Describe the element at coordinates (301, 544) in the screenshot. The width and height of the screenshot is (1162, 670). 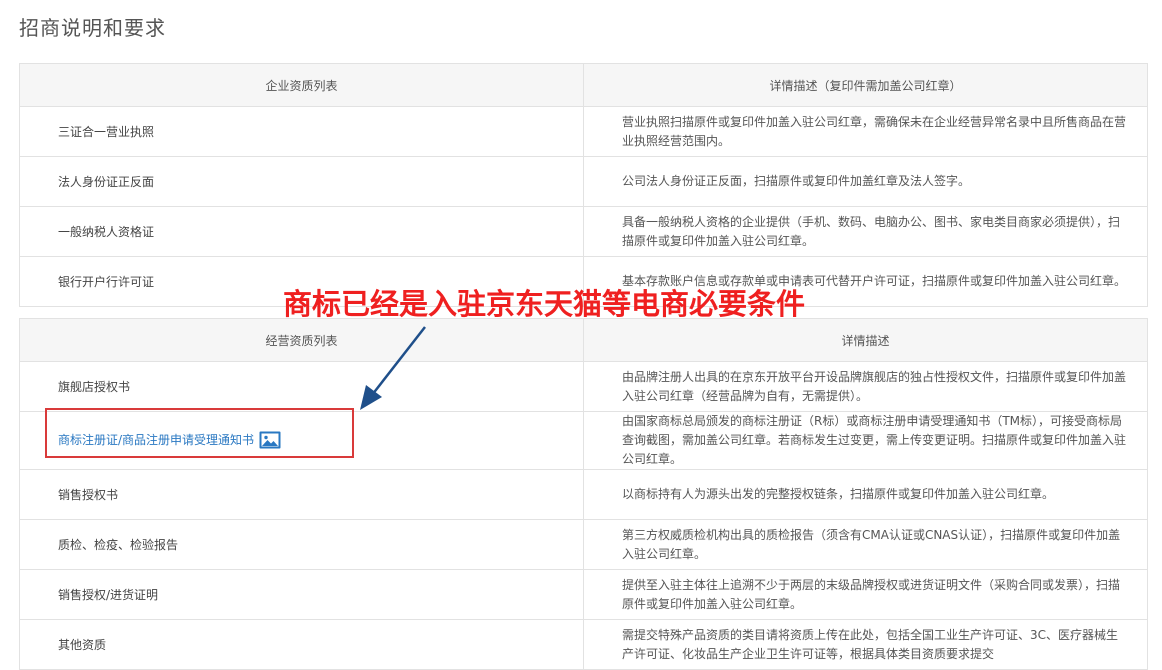
I see `qualification-name: 质检、检疫、检验报告` at that location.